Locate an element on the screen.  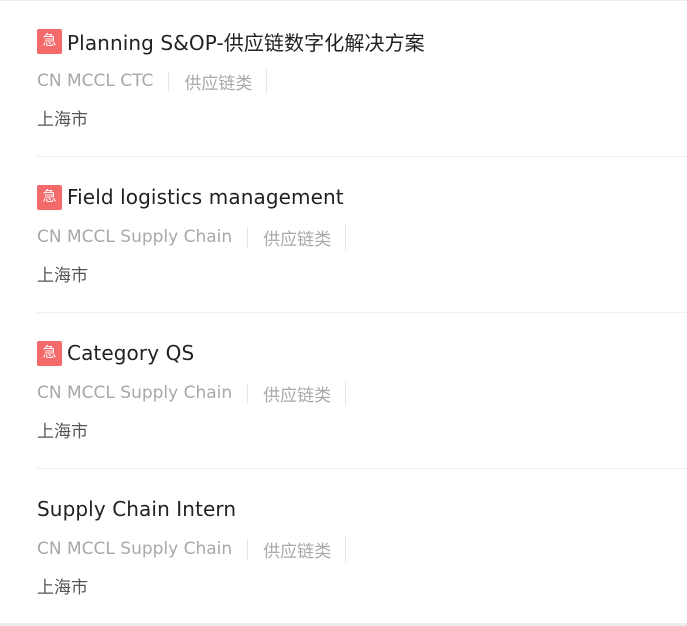
job-title-row: 急 Planning S&OP-供应链数字化解决方案 is located at coordinates (231, 41).